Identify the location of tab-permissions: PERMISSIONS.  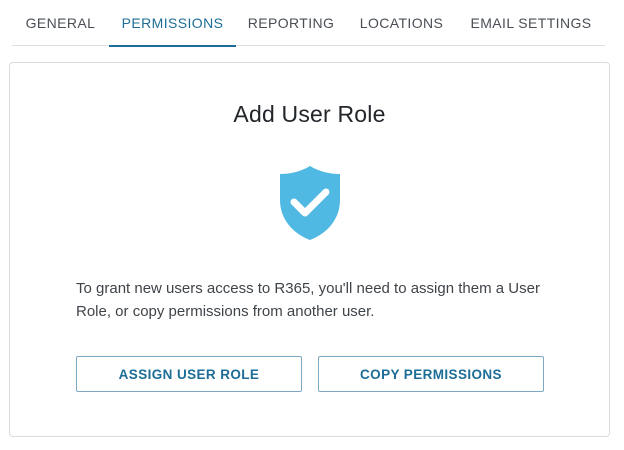
(172, 23).